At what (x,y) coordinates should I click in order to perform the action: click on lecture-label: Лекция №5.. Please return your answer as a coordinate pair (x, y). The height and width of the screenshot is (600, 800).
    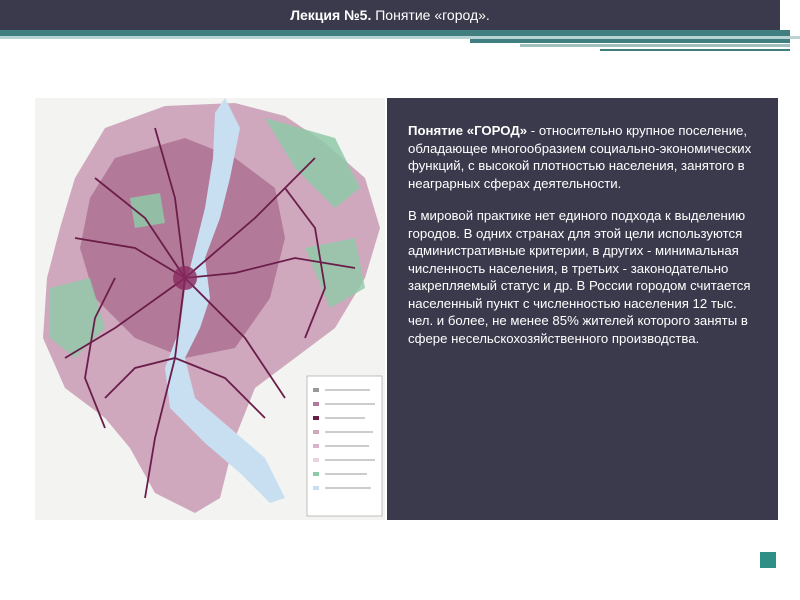
    Looking at the image, I should click on (331, 15).